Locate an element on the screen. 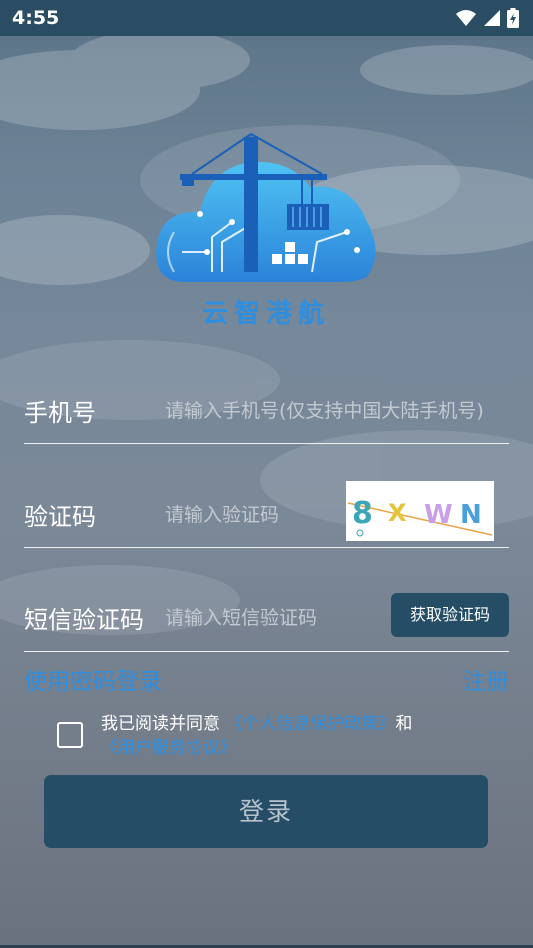  captcha-glyphs: 8 X W N is located at coordinates (420, 516).